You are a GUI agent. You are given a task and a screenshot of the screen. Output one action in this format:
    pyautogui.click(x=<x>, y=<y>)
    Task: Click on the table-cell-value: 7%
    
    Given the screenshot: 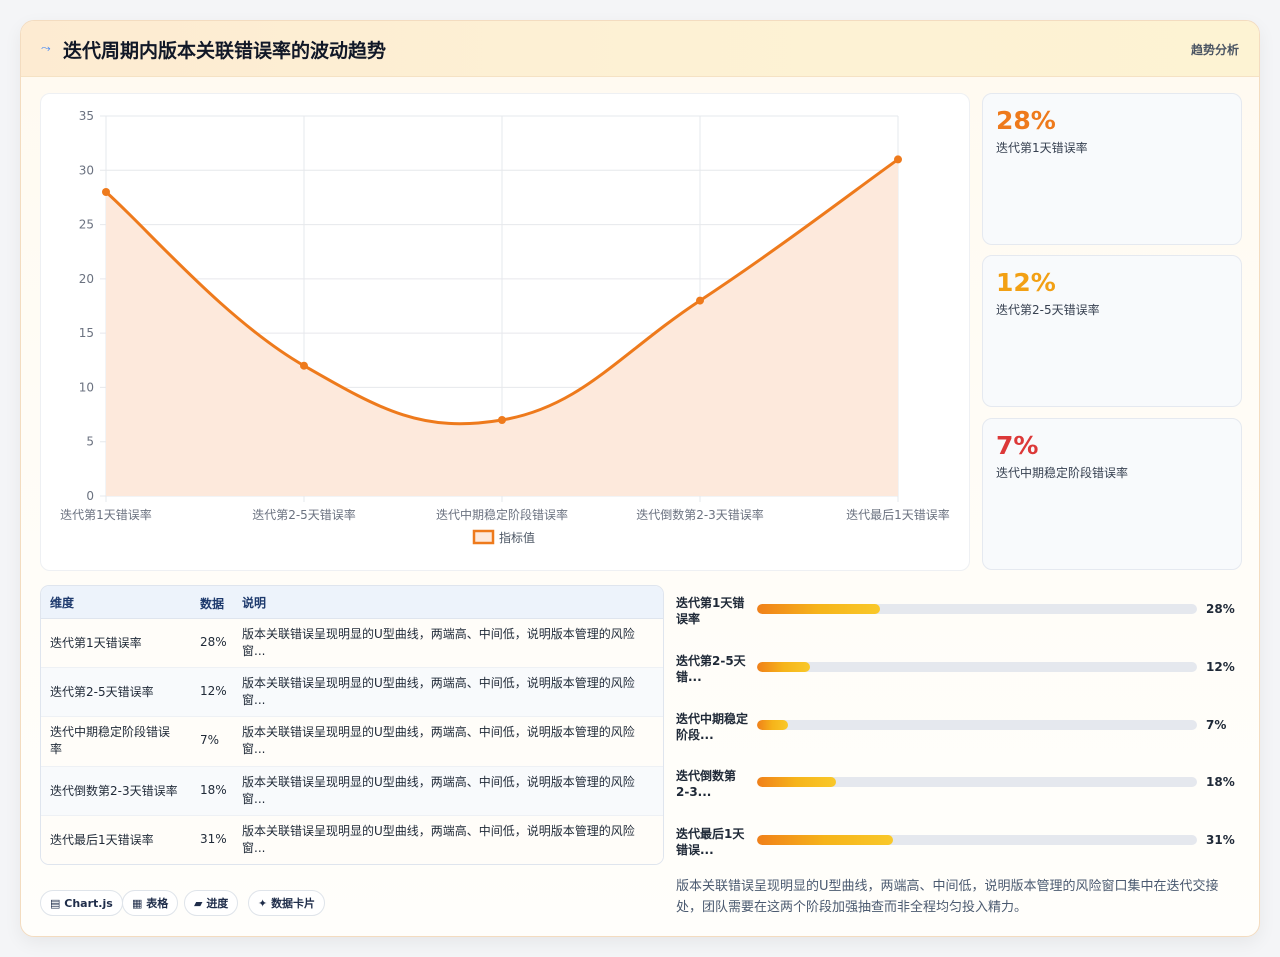 What is the action you would take?
    pyautogui.click(x=210, y=740)
    